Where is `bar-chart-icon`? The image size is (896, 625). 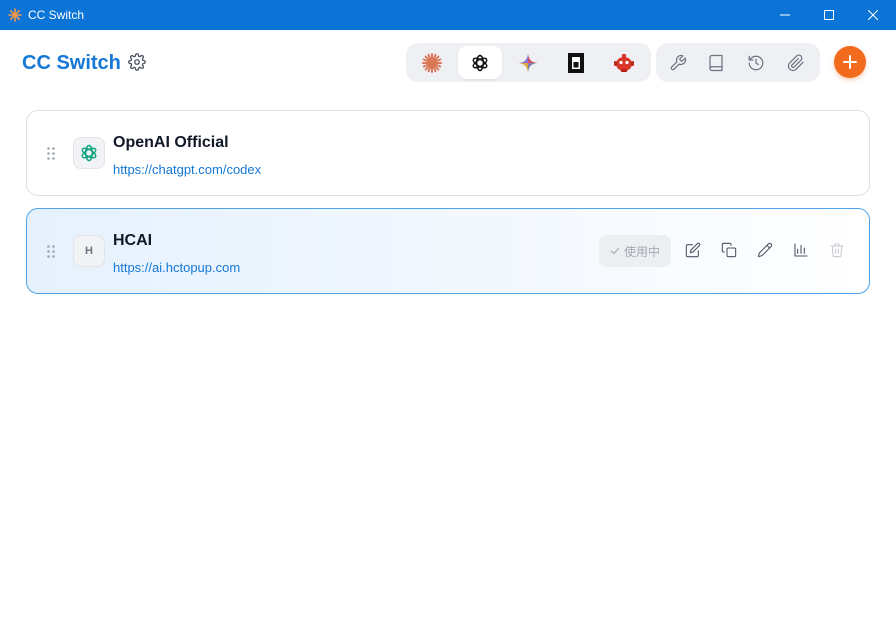
bar-chart-icon is located at coordinates (801, 250).